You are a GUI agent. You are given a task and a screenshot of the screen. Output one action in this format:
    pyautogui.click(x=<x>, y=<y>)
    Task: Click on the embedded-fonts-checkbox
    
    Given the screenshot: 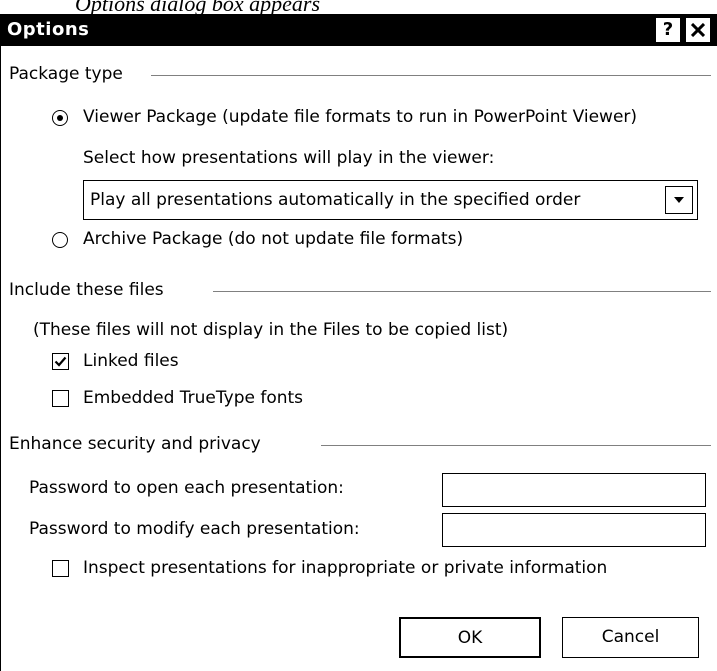 What is the action you would take?
    pyautogui.click(x=60, y=398)
    